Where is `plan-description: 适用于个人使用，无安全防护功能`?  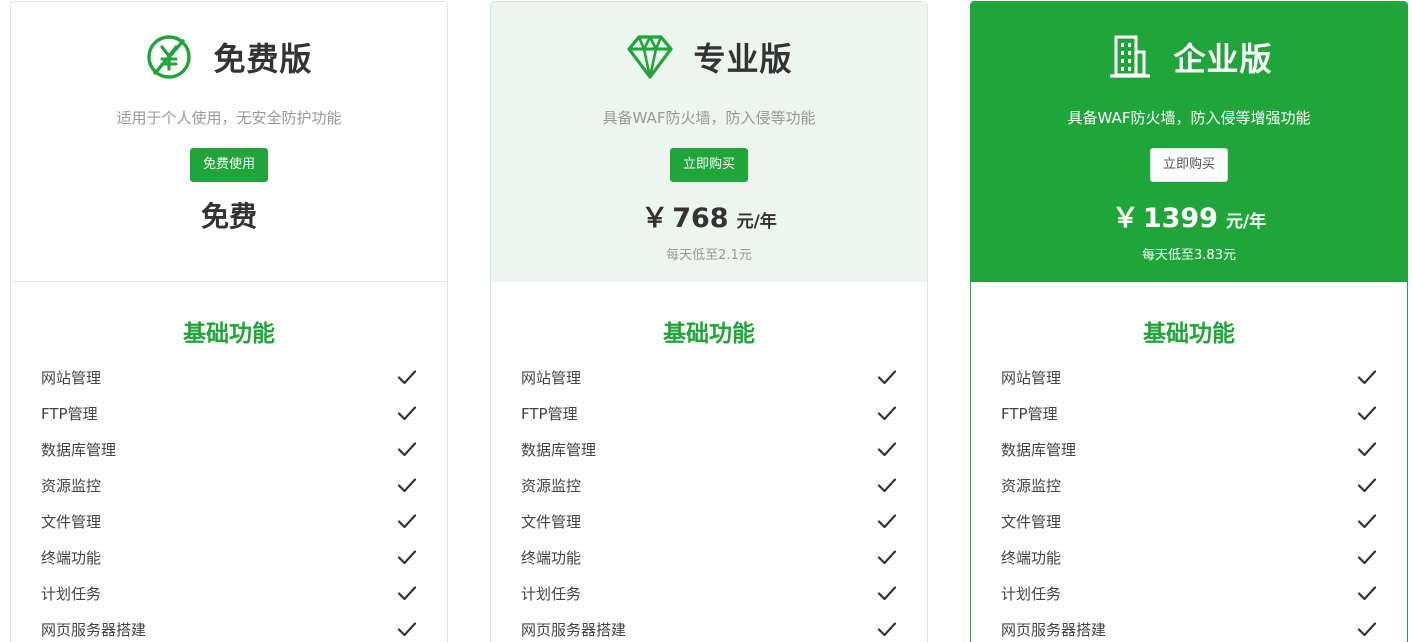
plan-description: 适用于个人使用，无安全防护功能 is located at coordinates (229, 118).